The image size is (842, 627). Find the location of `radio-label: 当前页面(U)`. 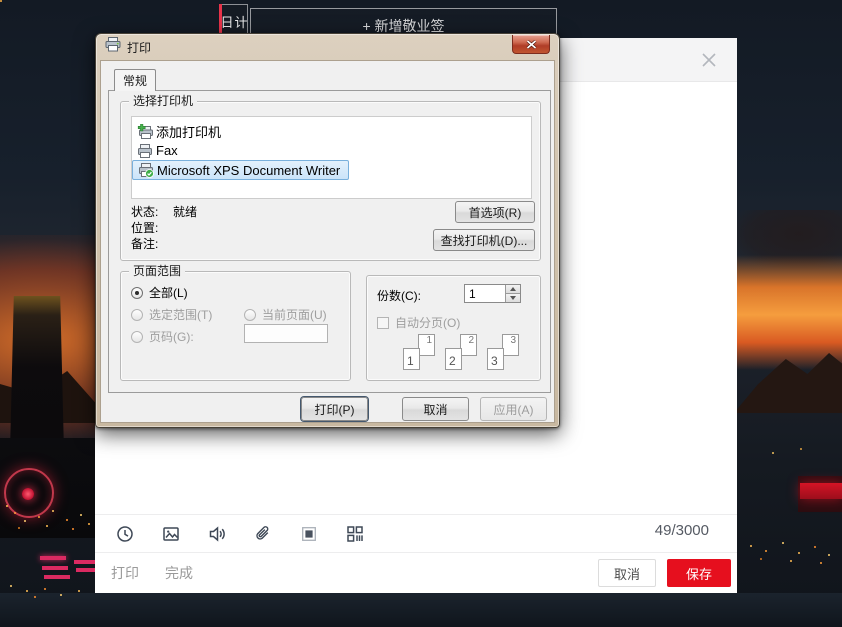

radio-label: 当前页面(U) is located at coordinates (294, 315).